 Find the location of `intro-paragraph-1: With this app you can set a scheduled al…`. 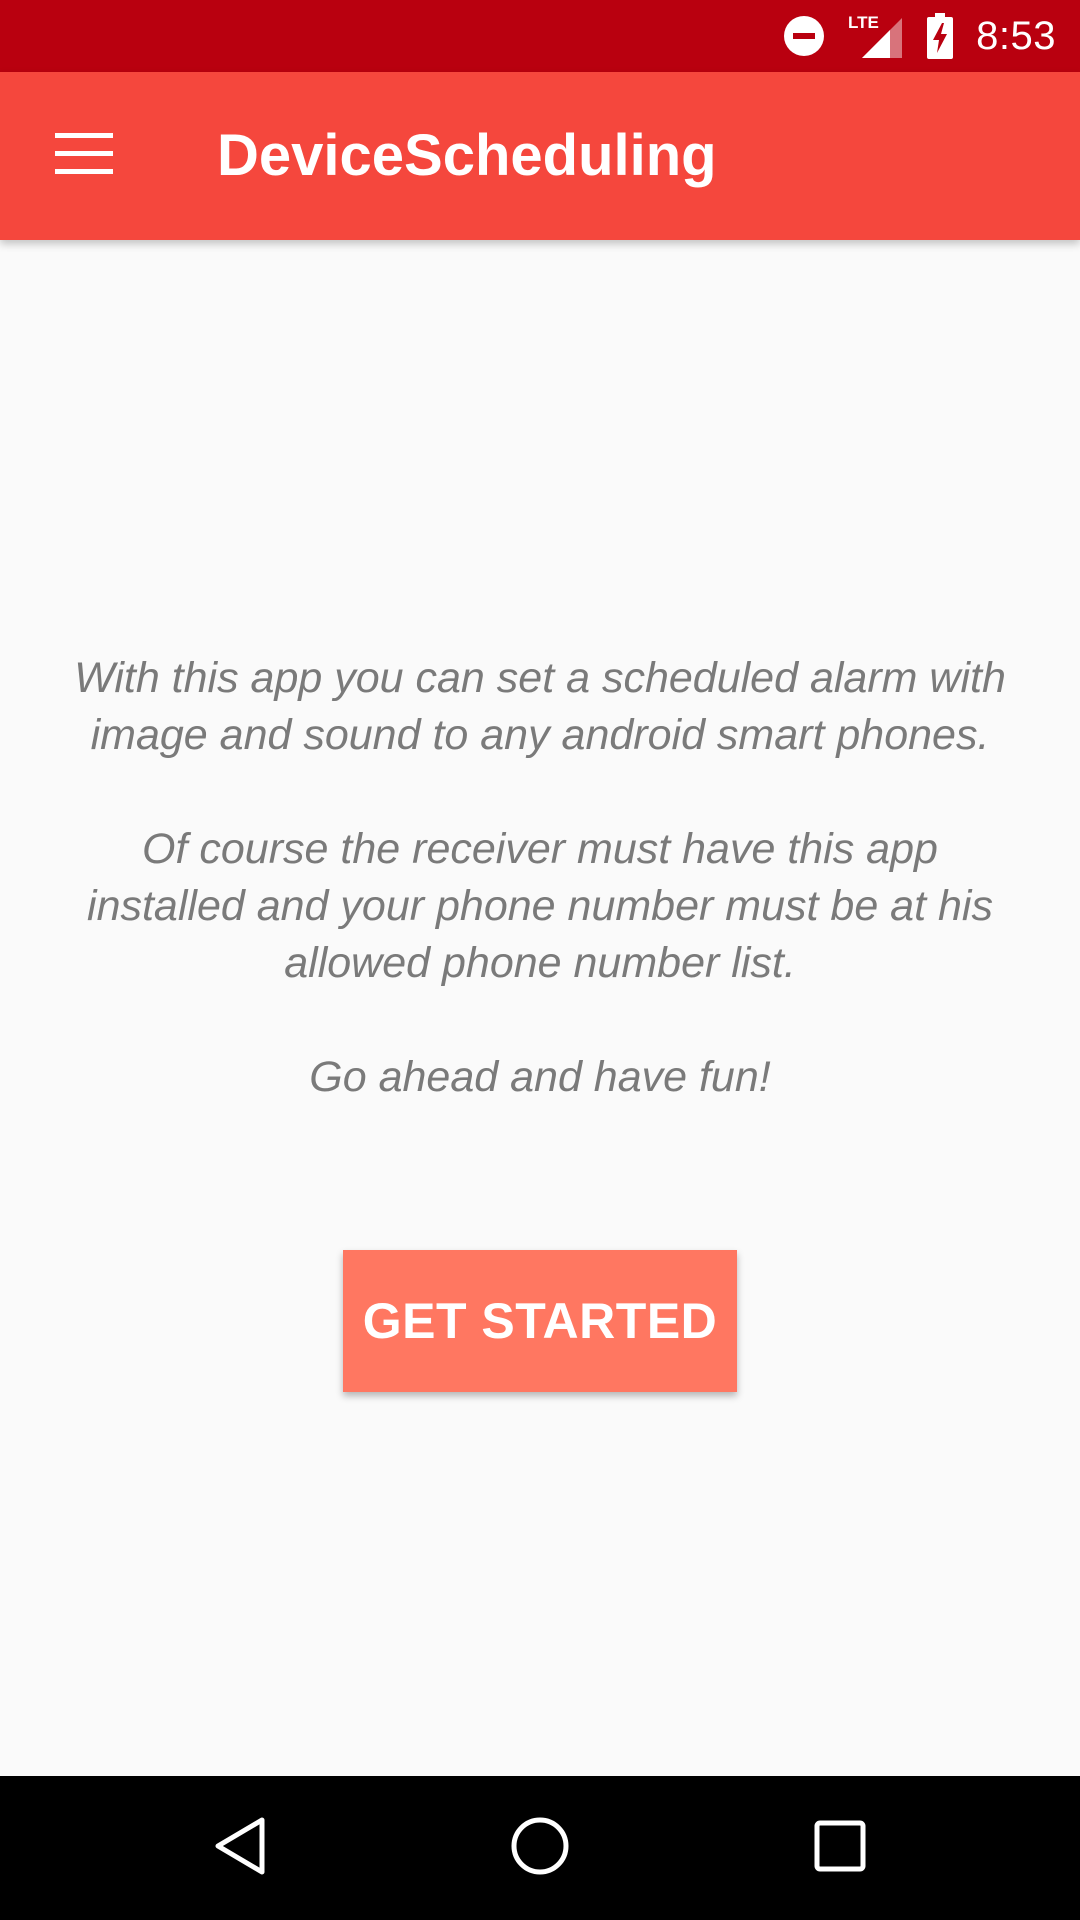

intro-paragraph-1: With this app you can set a scheduled al… is located at coordinates (540, 706).